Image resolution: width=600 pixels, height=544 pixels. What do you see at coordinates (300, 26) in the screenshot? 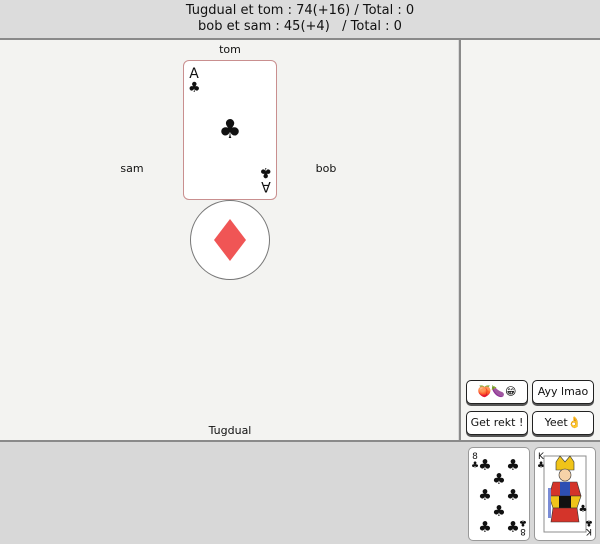
I see `team2-score: bob et sam : 45(+4) / Total : 0` at bounding box center [300, 26].